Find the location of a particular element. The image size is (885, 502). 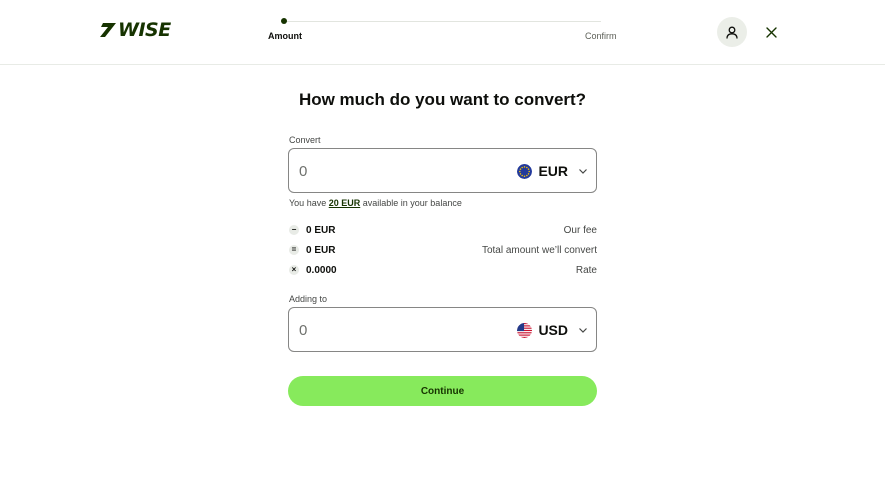

fee-value: 0 EUR is located at coordinates (321, 230).